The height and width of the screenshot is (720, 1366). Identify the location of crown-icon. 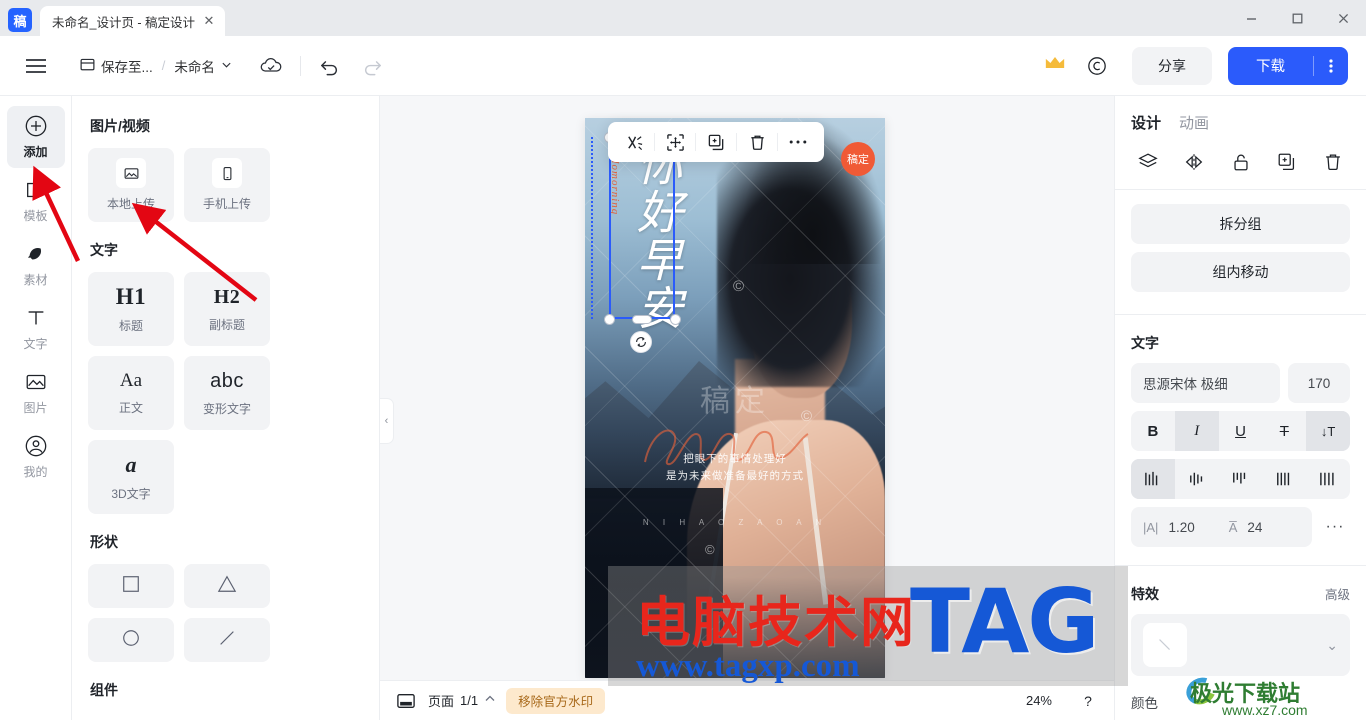
(1055, 65).